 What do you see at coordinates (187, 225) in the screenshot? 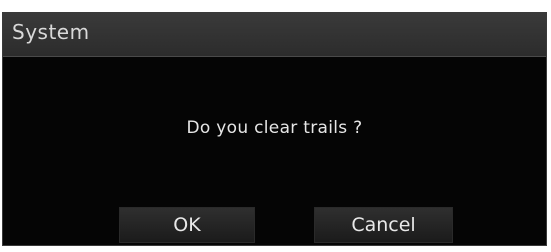
I see `ok-button: OK` at bounding box center [187, 225].